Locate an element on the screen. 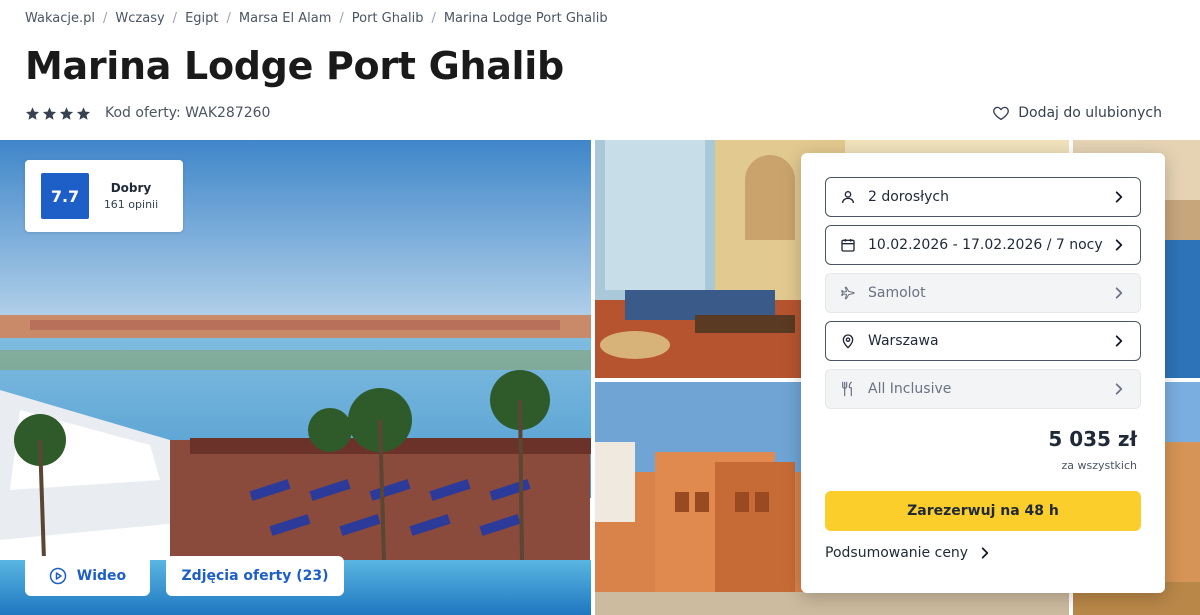 The width and height of the screenshot is (1200, 615). rating-score-badge: 7.7 is located at coordinates (65, 196).